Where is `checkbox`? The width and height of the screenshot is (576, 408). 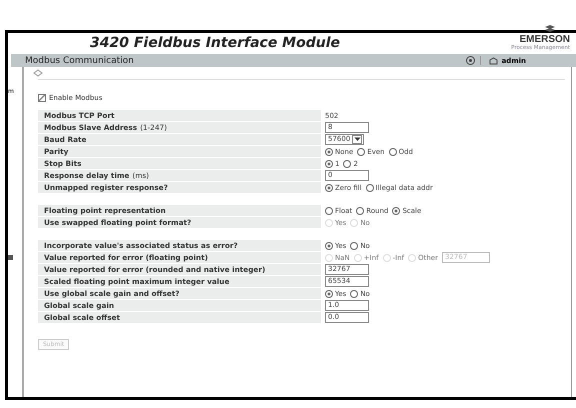
checkbox is located at coordinates (42, 98).